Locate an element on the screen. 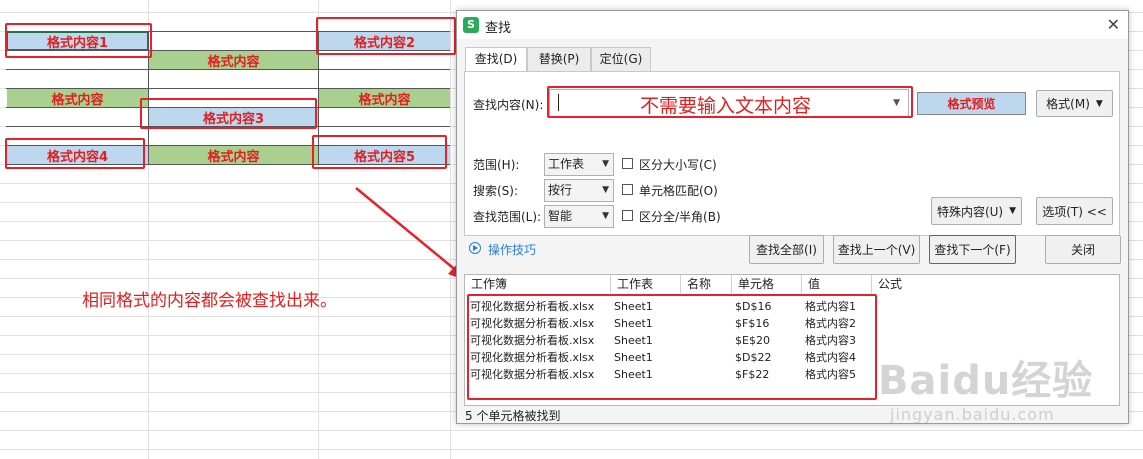  find-prev-button: 查找上一个(V) is located at coordinates (876, 249).